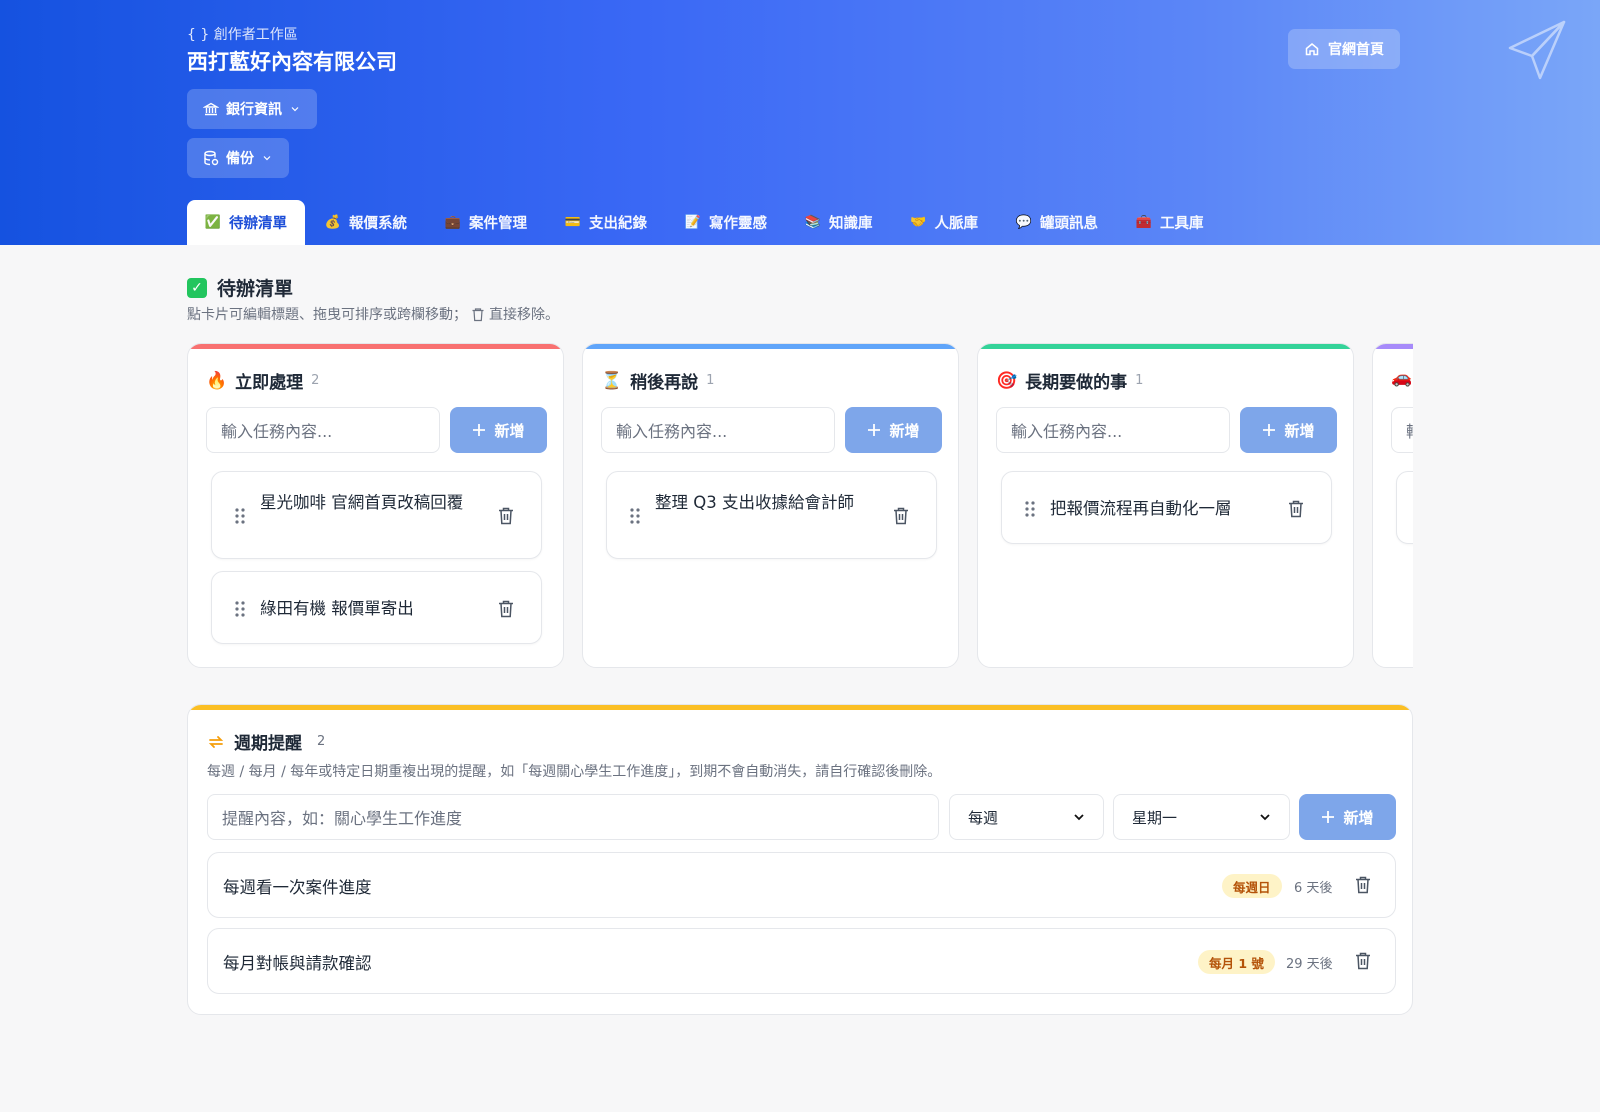 Image resolution: width=1600 pixels, height=1112 pixels. I want to click on recurring-title-text: 週期提醒, so click(268, 744).